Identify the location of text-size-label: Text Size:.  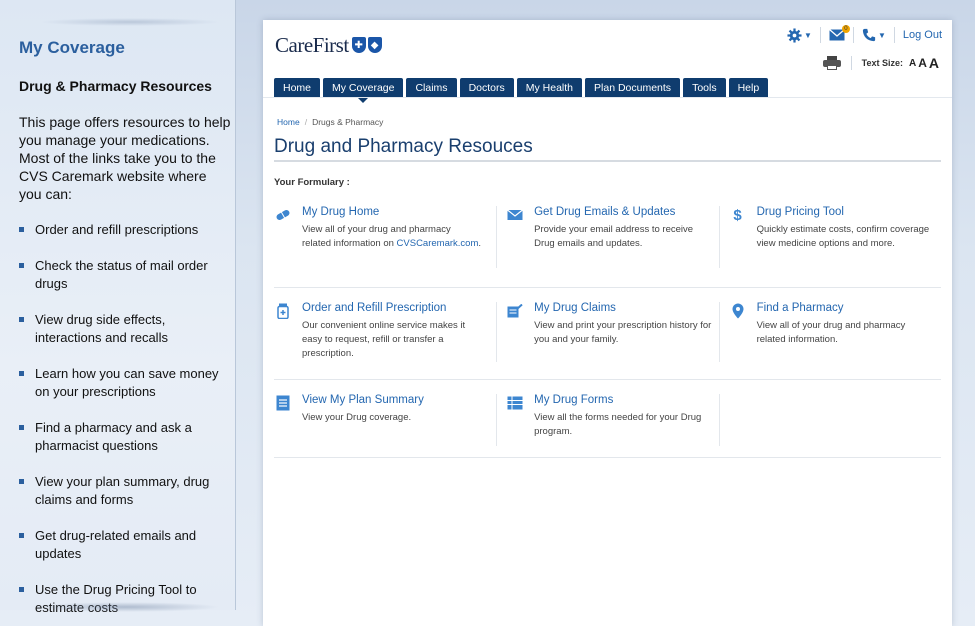
(882, 63).